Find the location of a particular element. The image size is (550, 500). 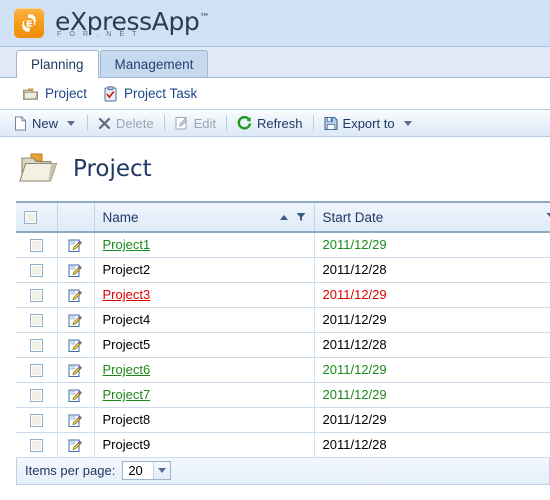

row-name-cell: Project5 is located at coordinates (204, 345).